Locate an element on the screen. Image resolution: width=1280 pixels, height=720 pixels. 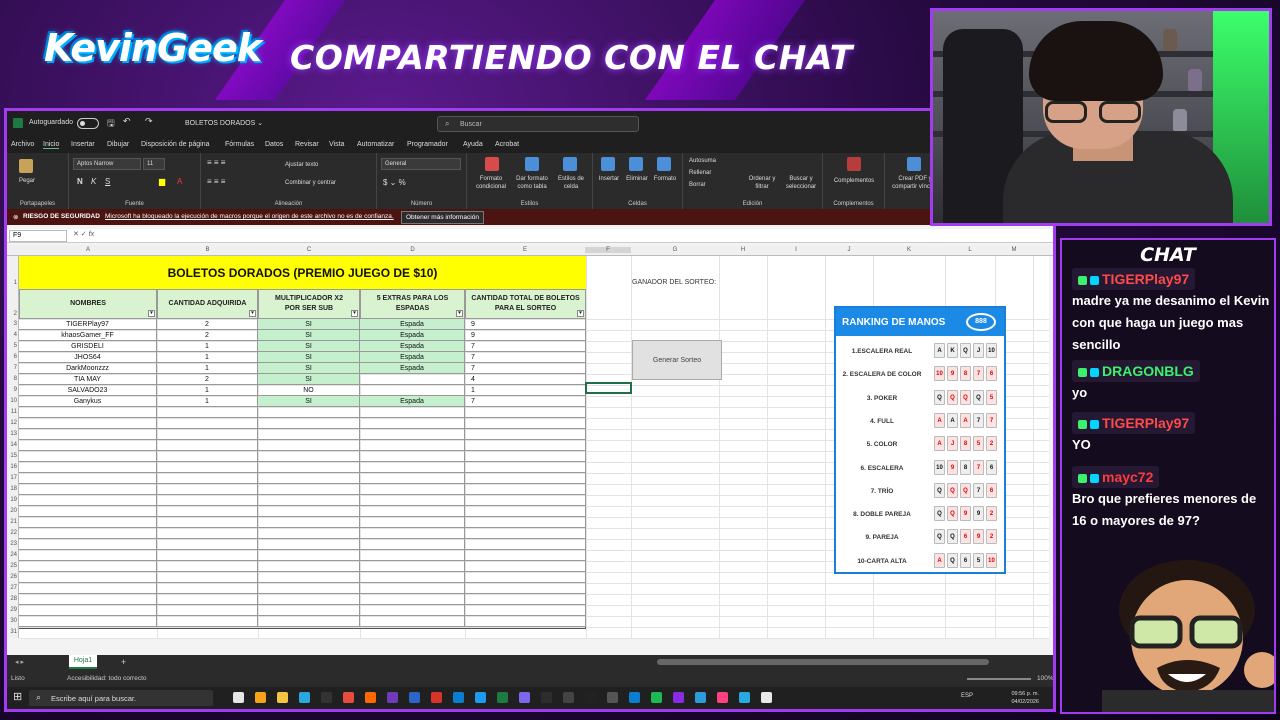
tab-acrobat: Acrobat is located at coordinates (507, 144).